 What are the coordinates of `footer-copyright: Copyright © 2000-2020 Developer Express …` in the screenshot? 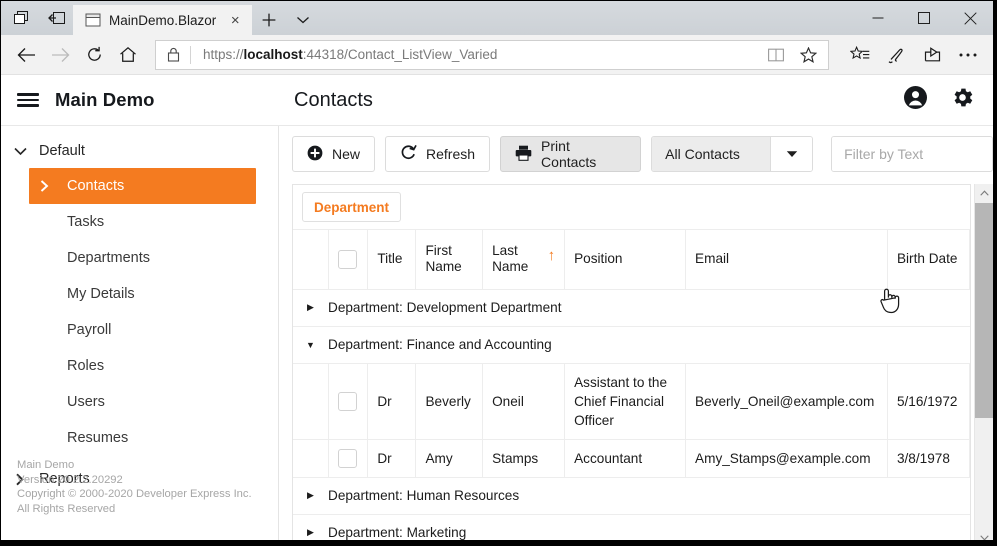 It's located at (134, 494).